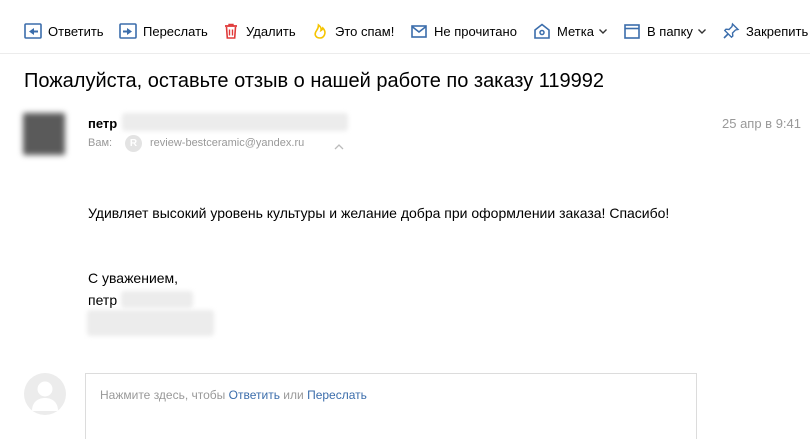  I want to click on delete-label: Удалить, so click(271, 31).